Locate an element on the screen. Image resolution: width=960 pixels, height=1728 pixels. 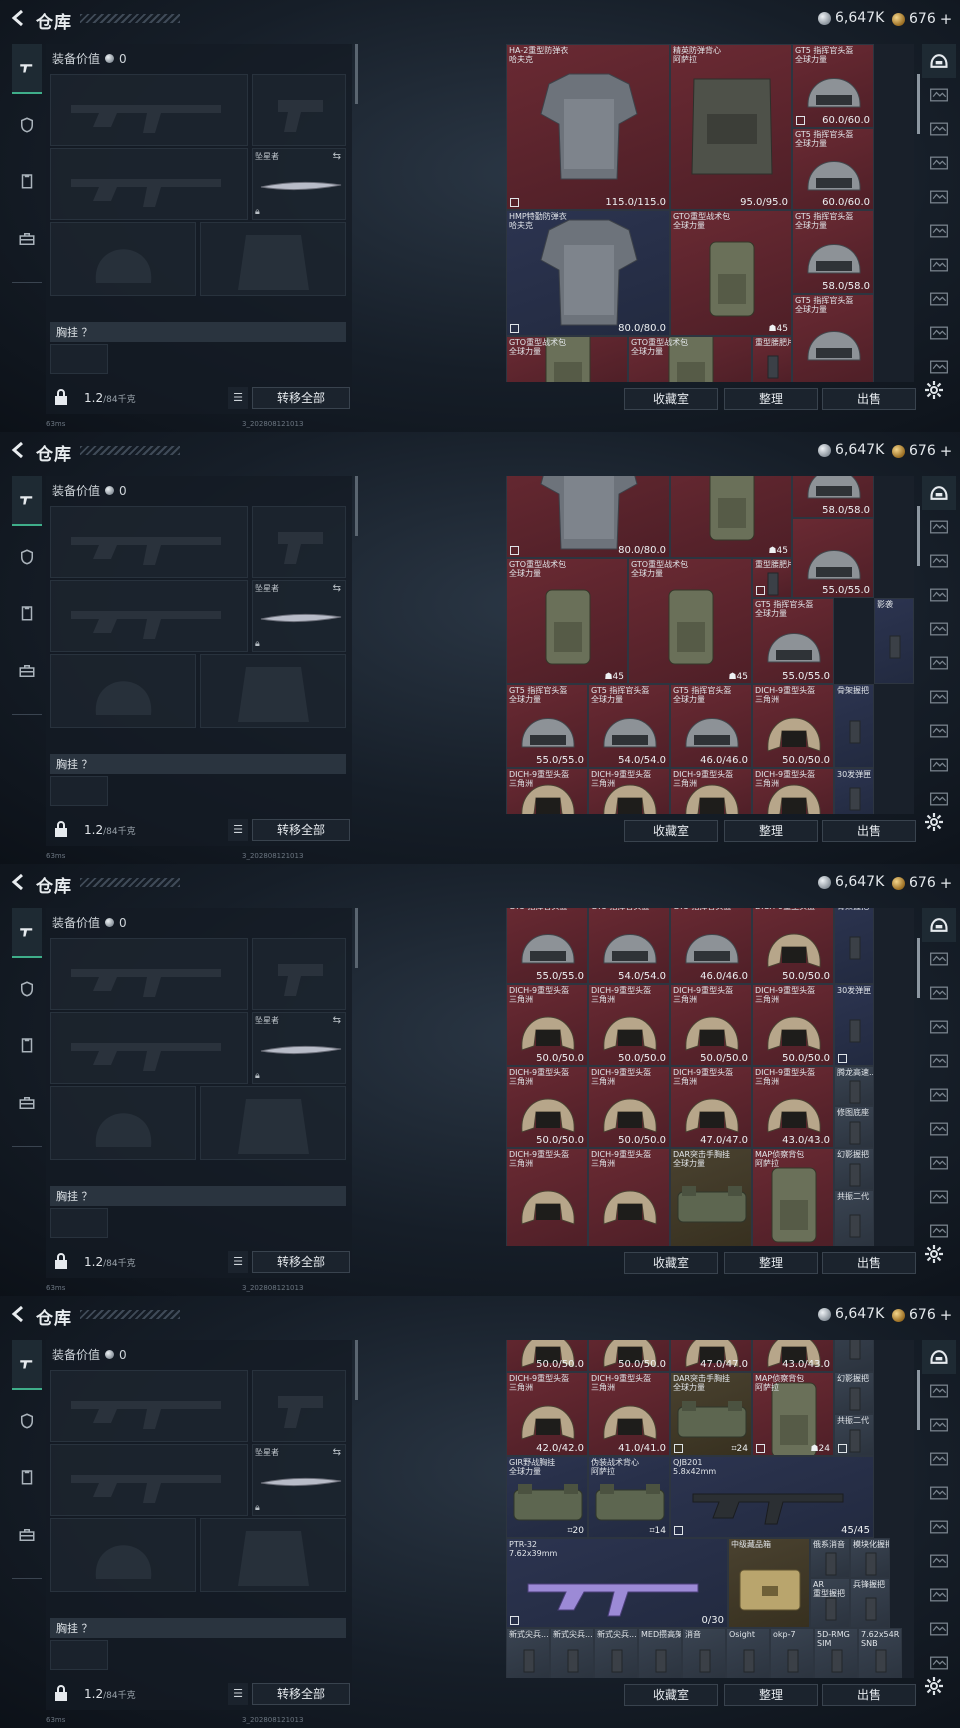
stash-item: 俄系消音 is located at coordinates (830, 1558).